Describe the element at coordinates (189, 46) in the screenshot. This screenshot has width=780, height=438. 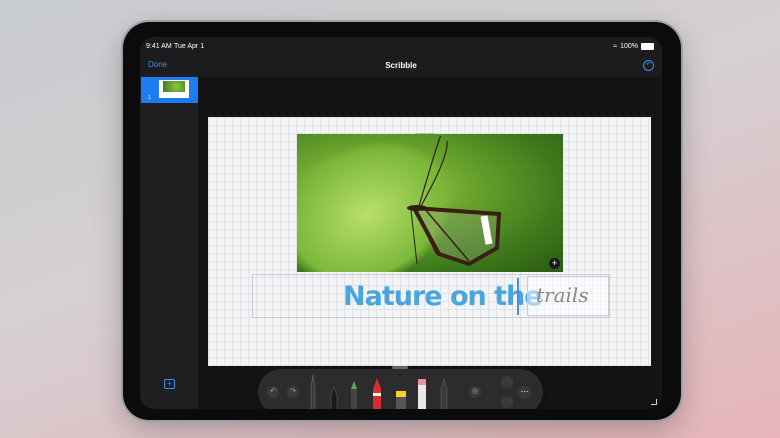
I see `status-date: Tue Apr 1` at that location.